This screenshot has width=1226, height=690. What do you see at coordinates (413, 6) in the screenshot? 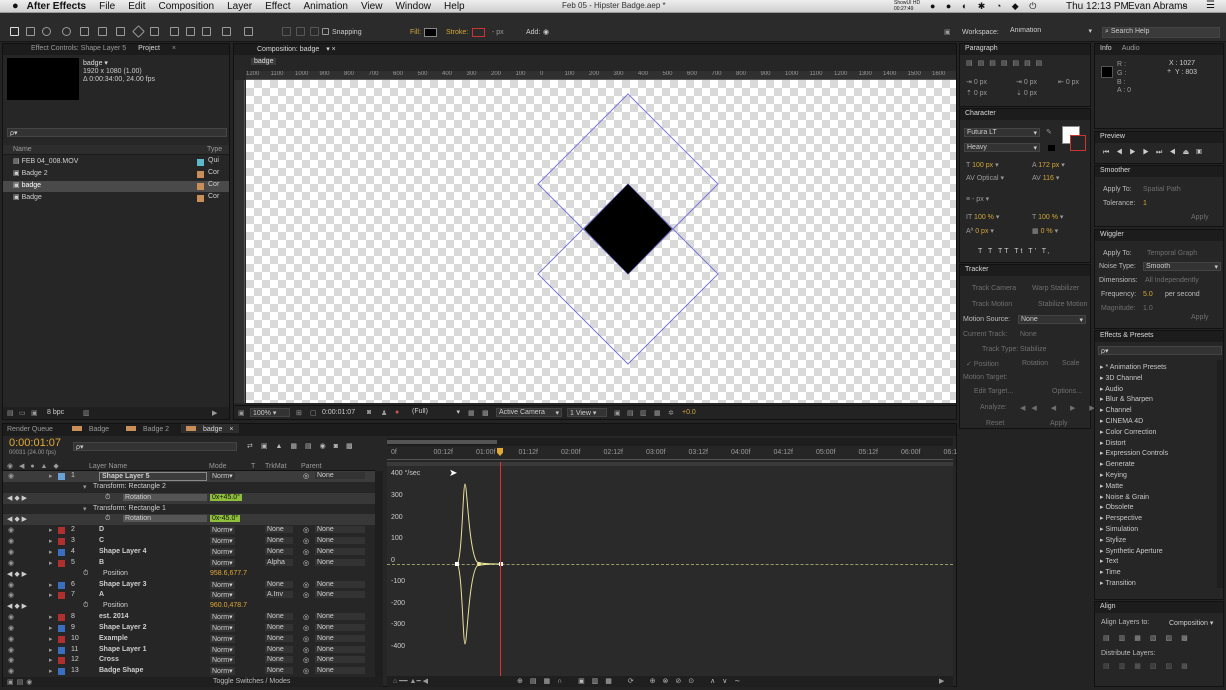
I see `menu-window: Window` at bounding box center [413, 6].